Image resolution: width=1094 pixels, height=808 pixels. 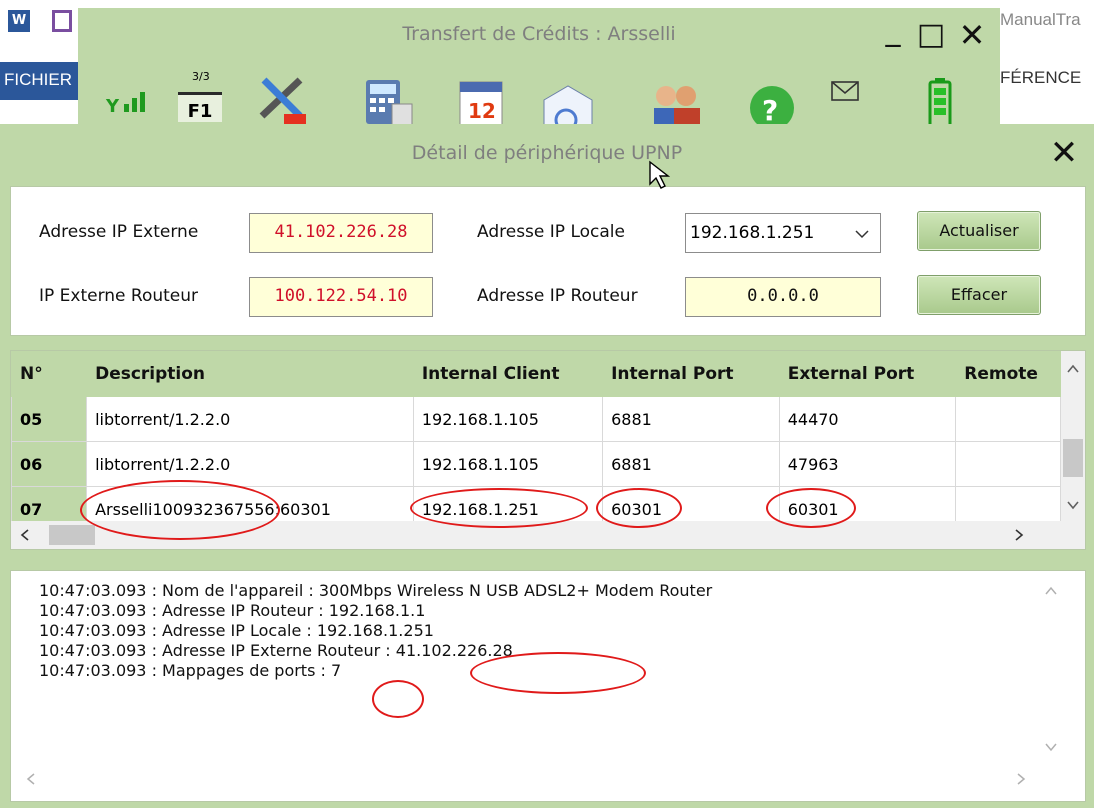 What do you see at coordinates (1073, 505) in the screenshot?
I see `scroll-down-icon` at bounding box center [1073, 505].